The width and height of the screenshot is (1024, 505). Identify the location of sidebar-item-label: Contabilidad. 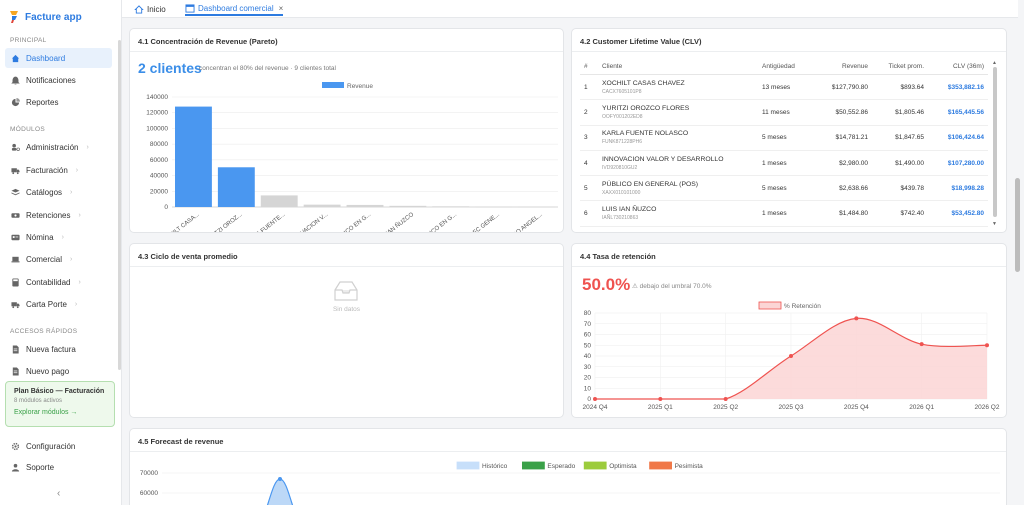
(48, 282).